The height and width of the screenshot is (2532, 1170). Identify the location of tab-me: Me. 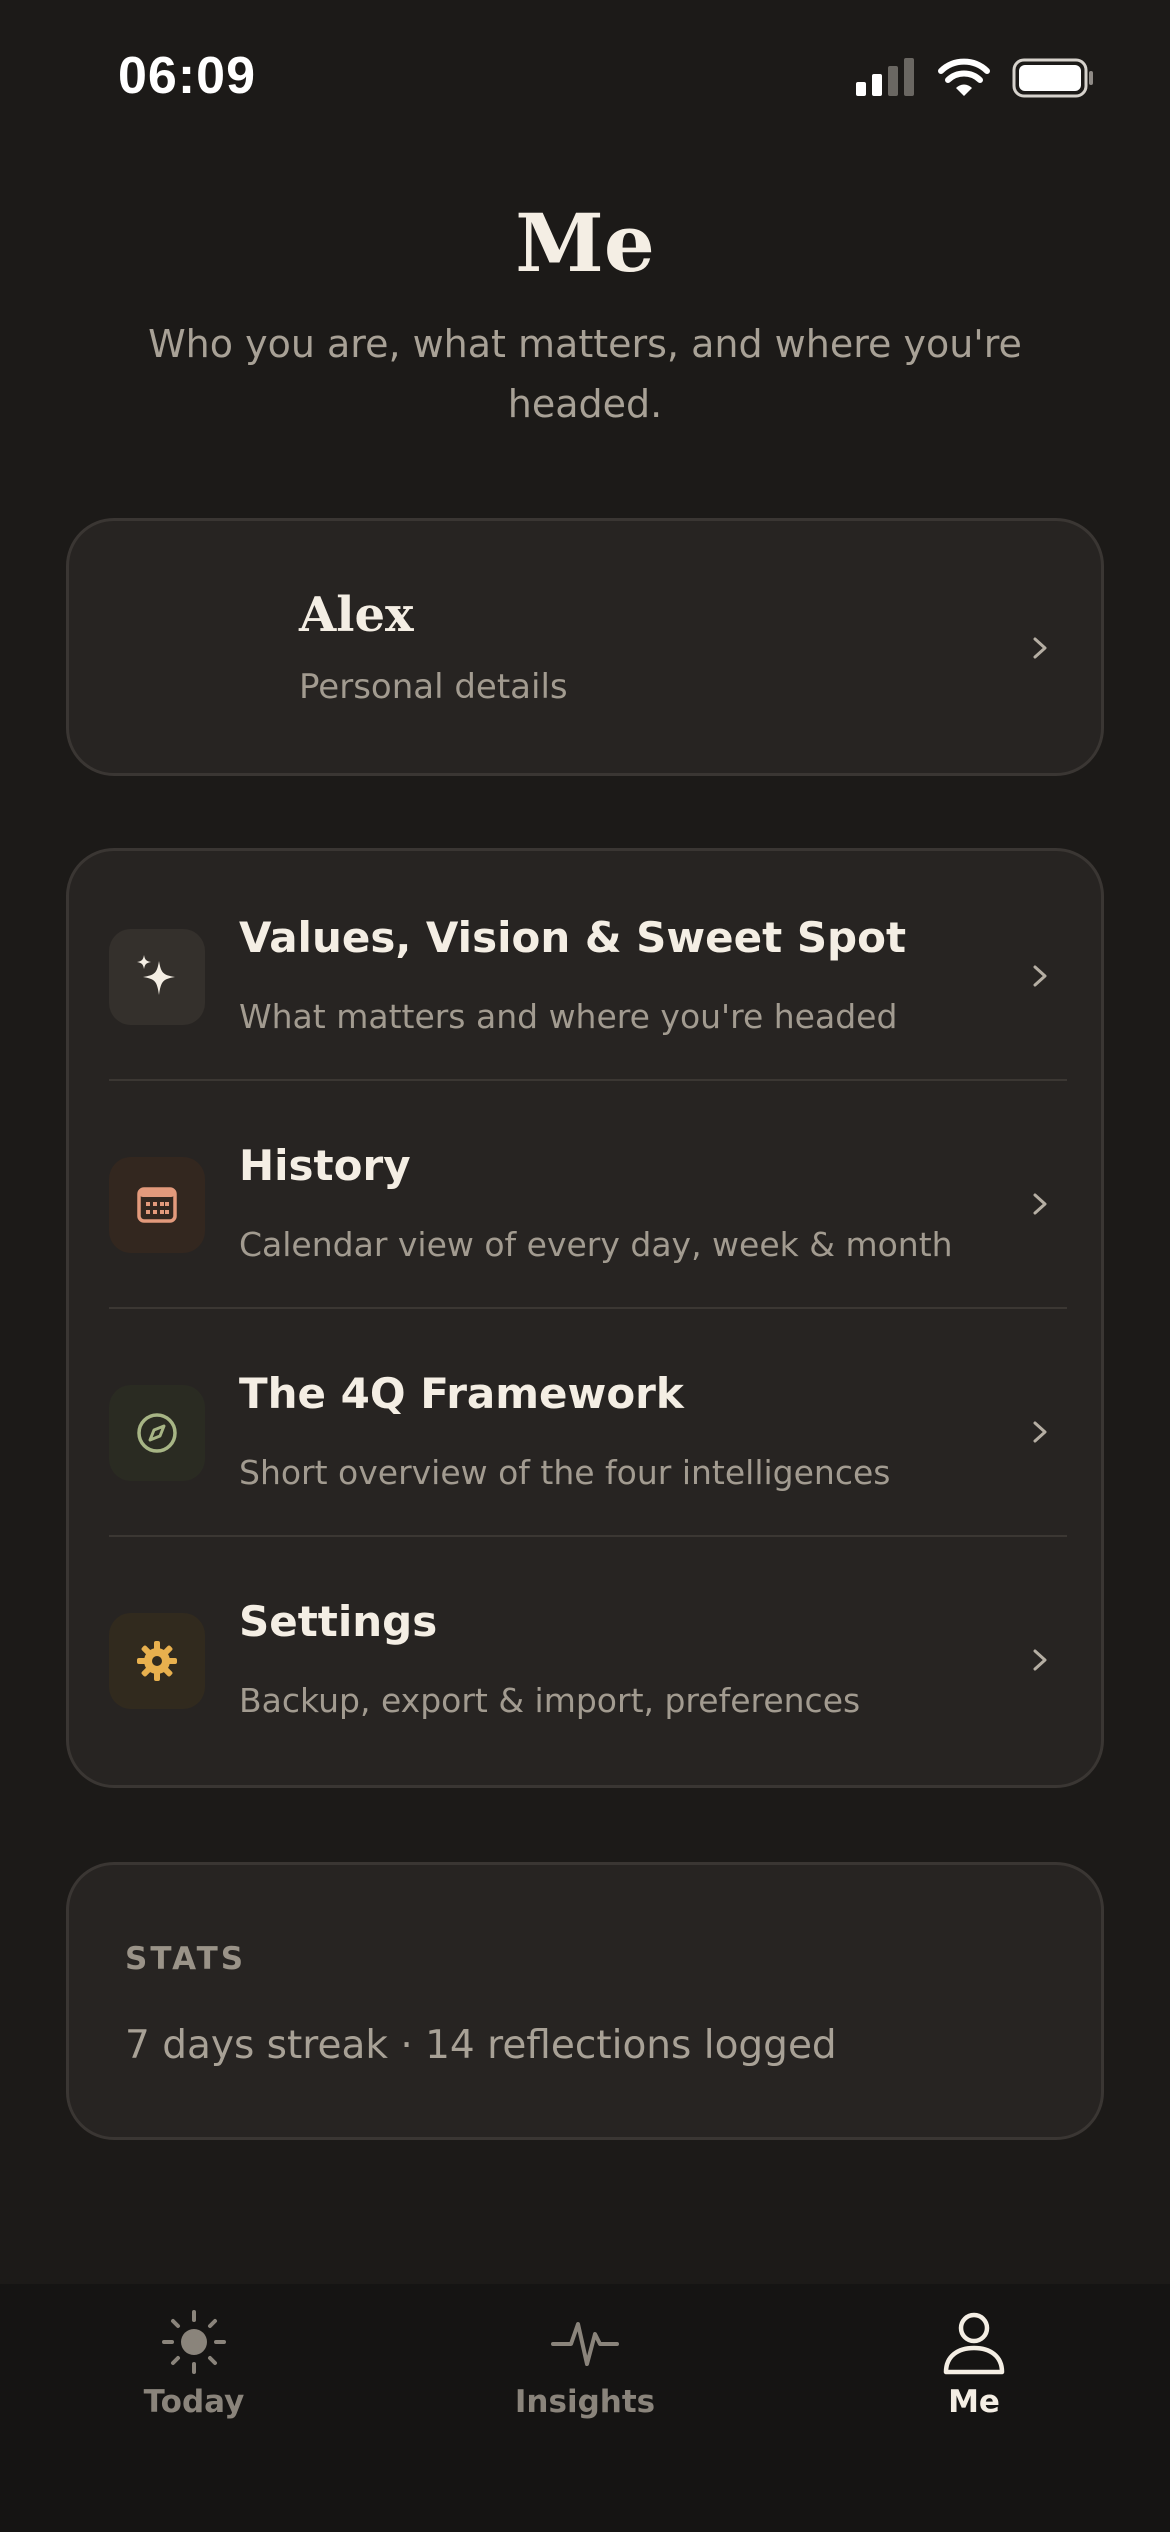
(974, 2381).